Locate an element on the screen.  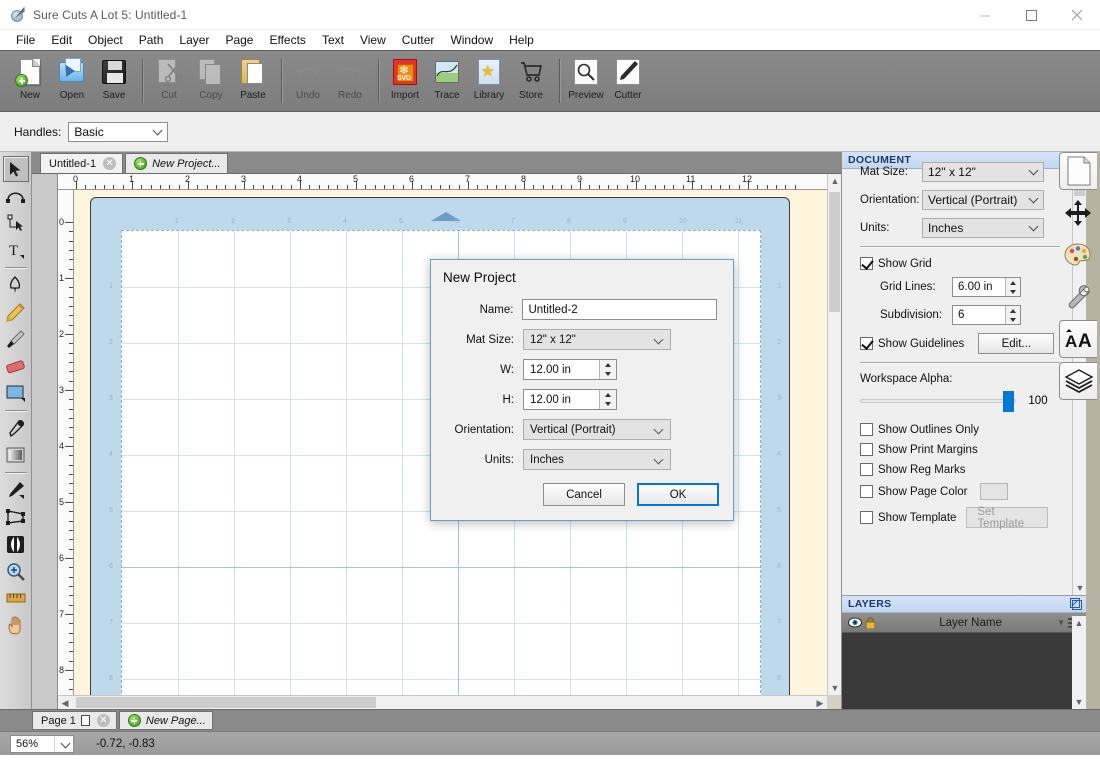
zoom-tool is located at coordinates (16, 571).